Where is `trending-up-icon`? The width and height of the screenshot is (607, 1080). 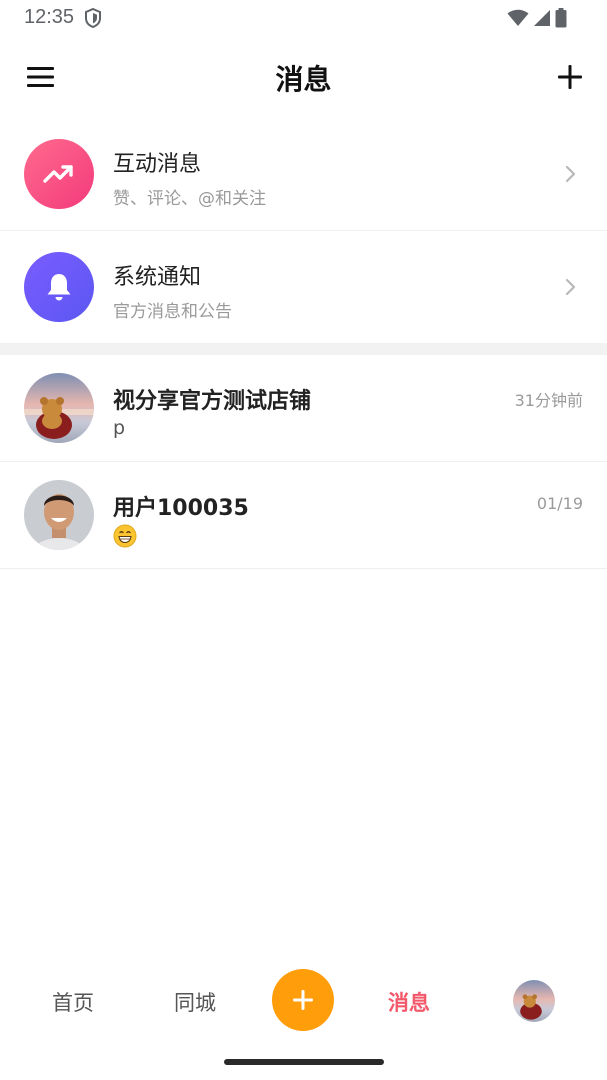 trending-up-icon is located at coordinates (58, 174).